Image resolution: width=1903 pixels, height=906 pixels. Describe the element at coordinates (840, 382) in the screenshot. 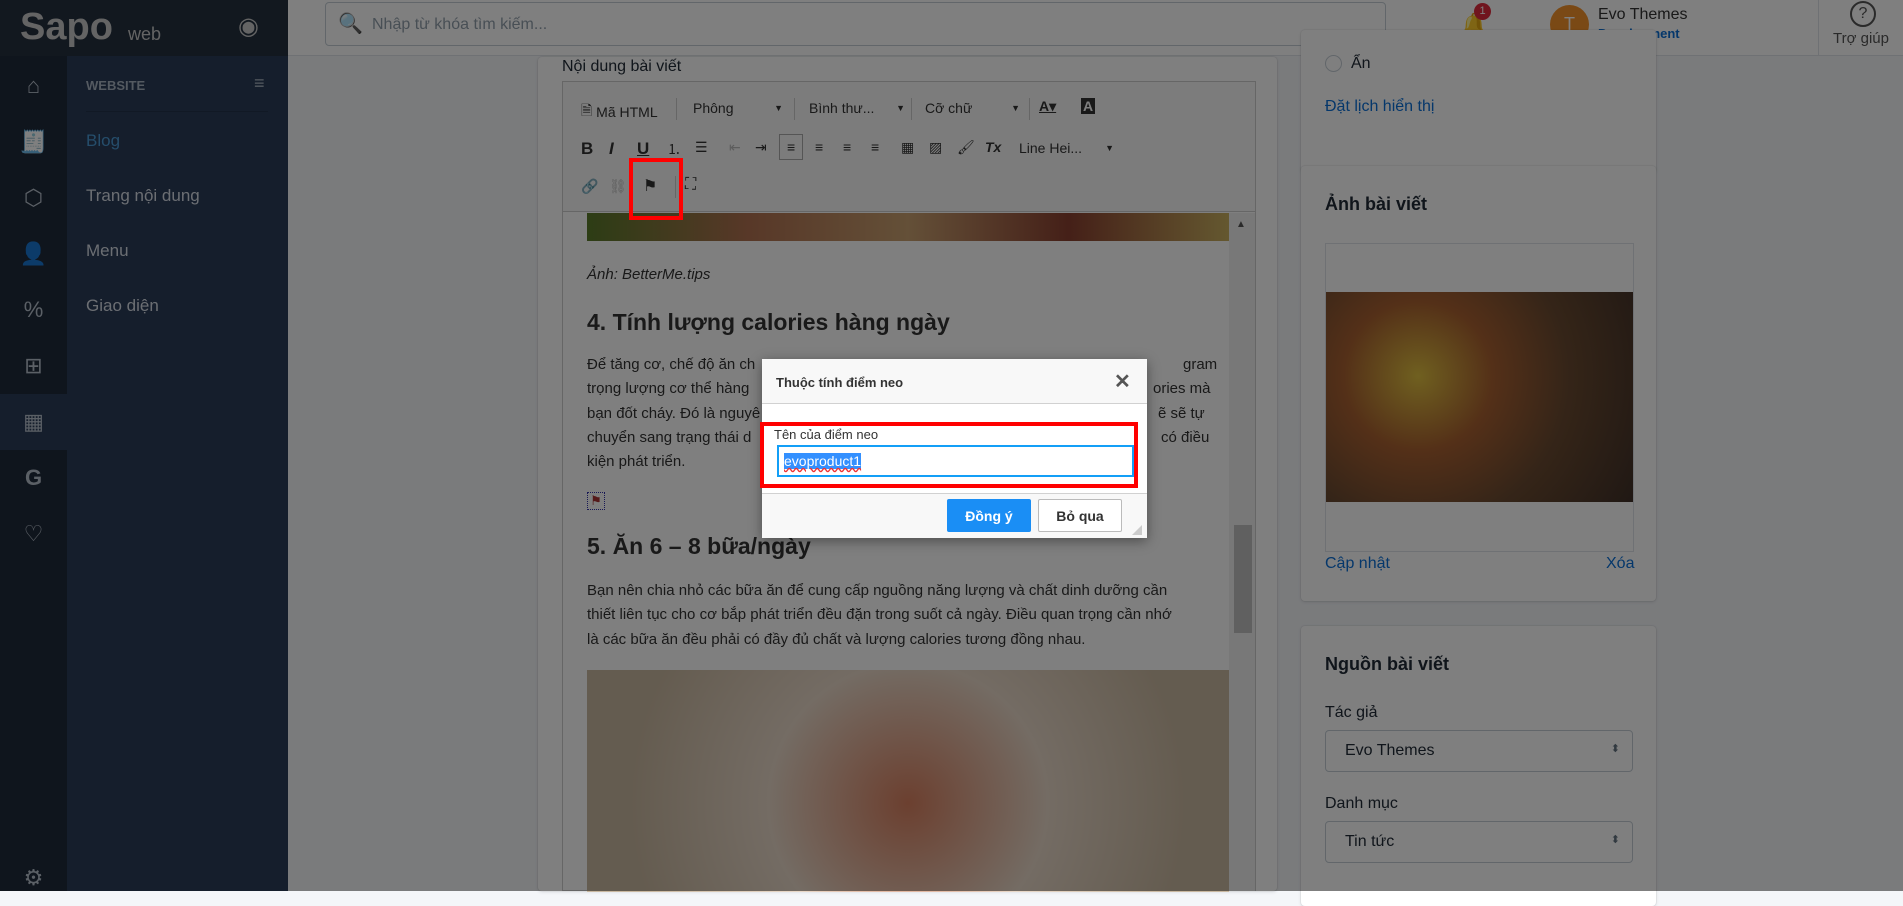

I see `dialog-title: Thuộc tính điểm neo` at that location.